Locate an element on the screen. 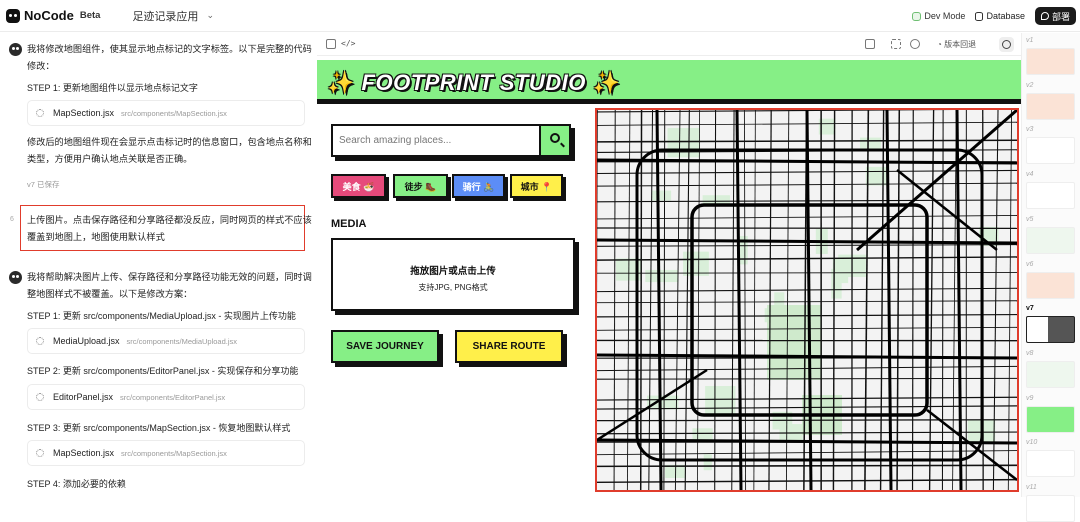  file-path: src/components/EditorPanel.jsx is located at coordinates (172, 397).